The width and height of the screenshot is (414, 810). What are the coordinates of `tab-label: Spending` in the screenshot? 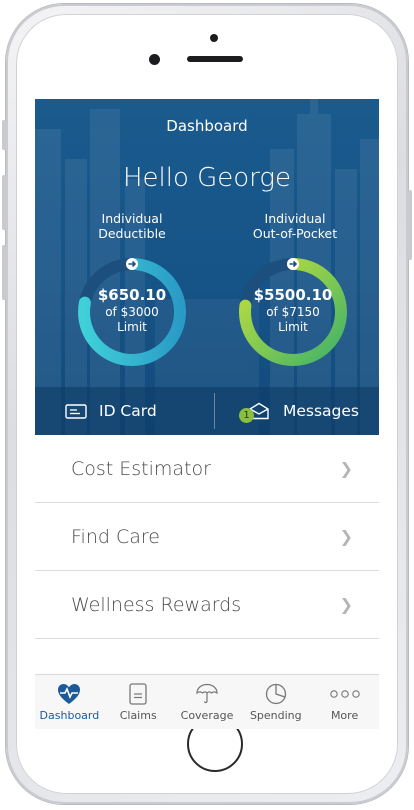 It's located at (275, 715).